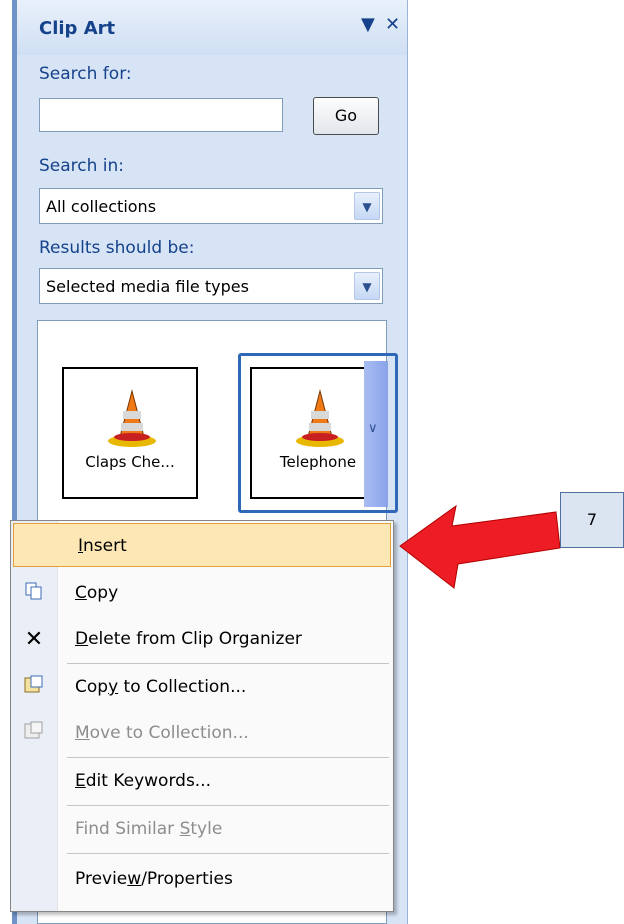  What do you see at coordinates (34, 732) in the screenshot?
I see `move-to-collection-icon` at bounding box center [34, 732].